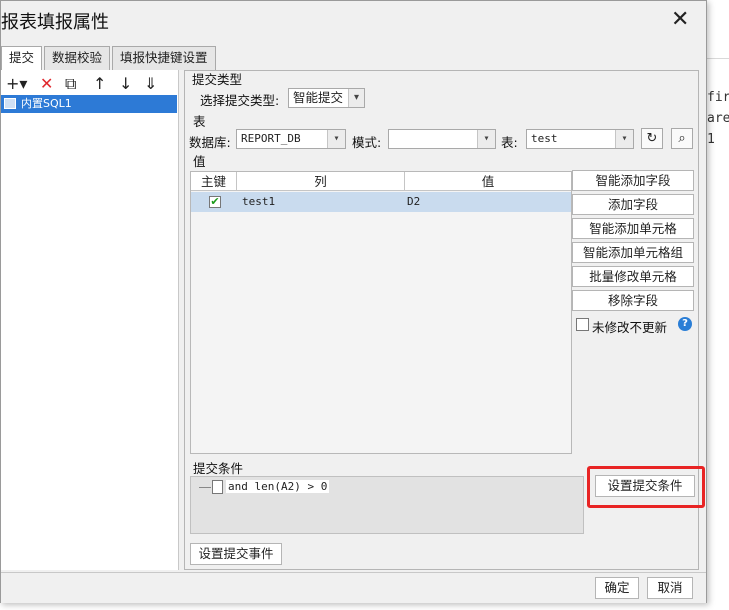 This screenshot has width=729, height=610. What do you see at coordinates (711, 139) in the screenshot?
I see `bg-code-line-3: 1` at bounding box center [711, 139].